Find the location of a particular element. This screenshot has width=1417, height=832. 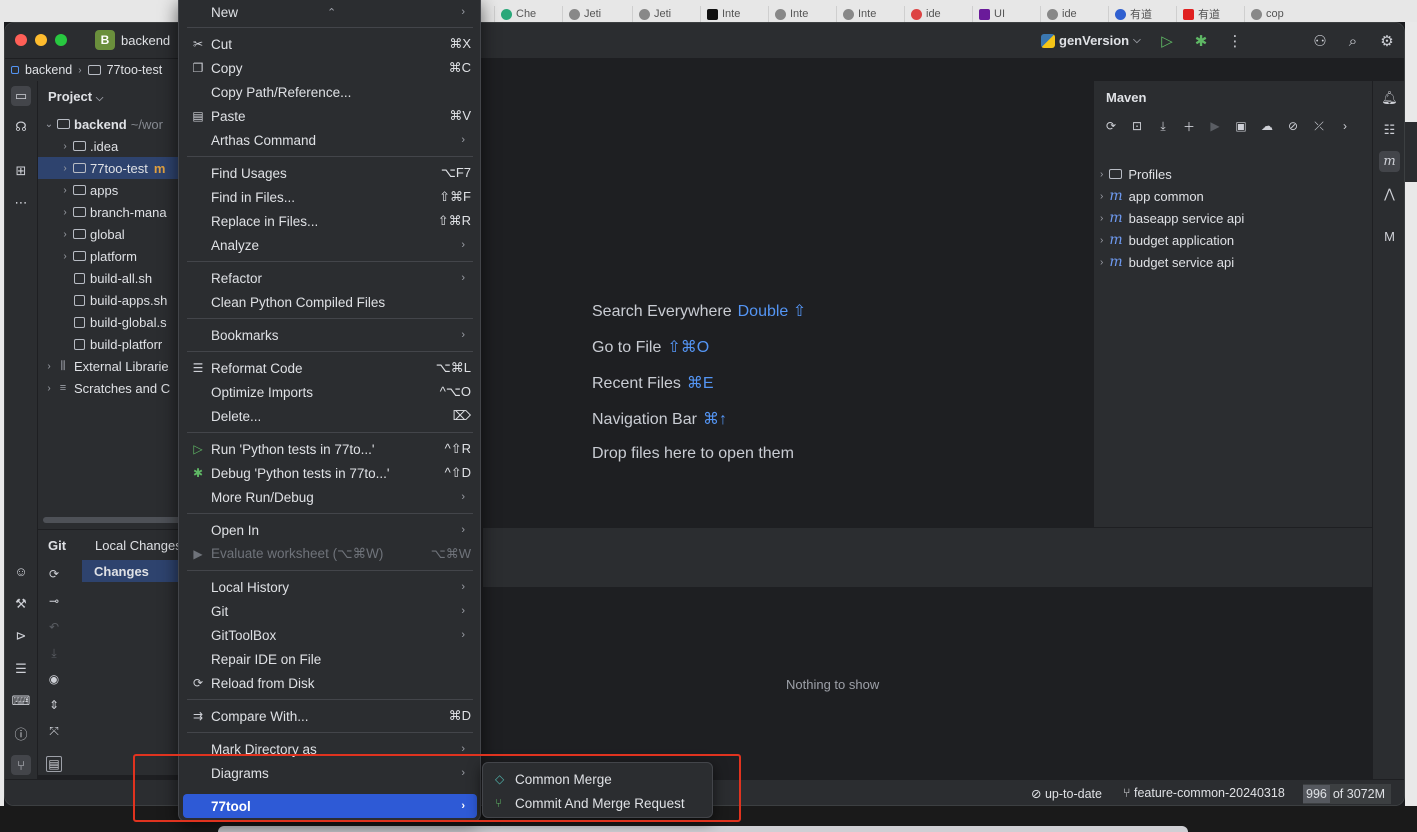

menu-item-evaluate-worksheet: ▶ Evaluate worksheet (⌥⌘W) ⌥⌘W is located at coordinates (330, 554).